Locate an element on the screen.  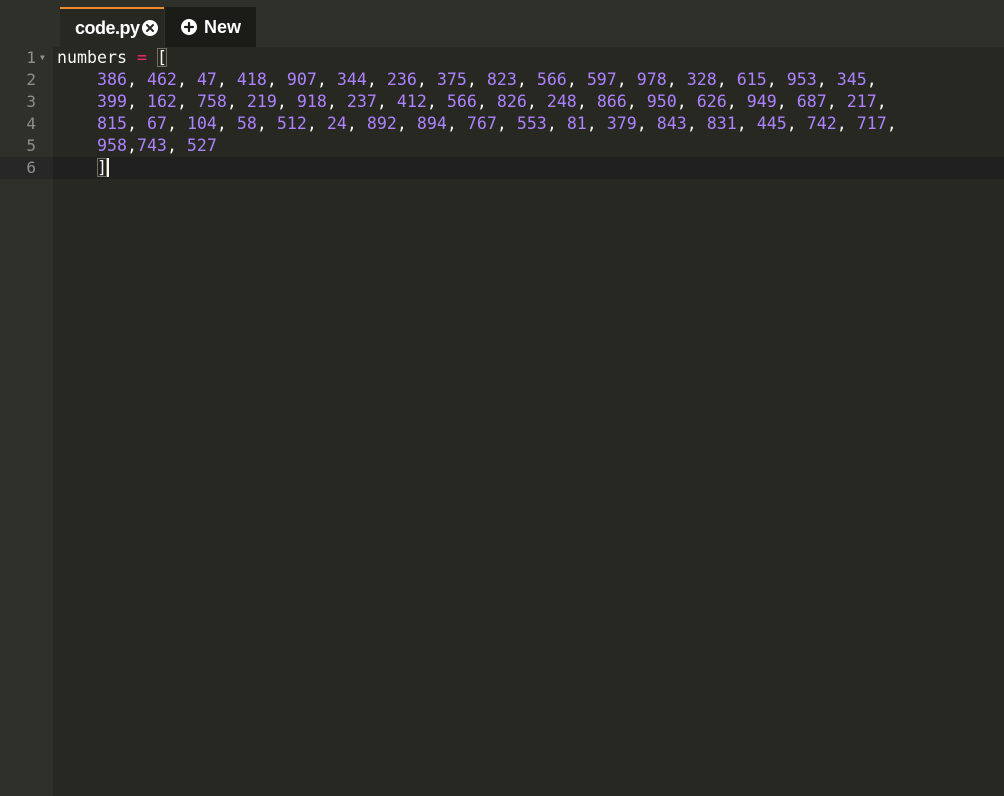
number-literal: 758 is located at coordinates (211, 101).